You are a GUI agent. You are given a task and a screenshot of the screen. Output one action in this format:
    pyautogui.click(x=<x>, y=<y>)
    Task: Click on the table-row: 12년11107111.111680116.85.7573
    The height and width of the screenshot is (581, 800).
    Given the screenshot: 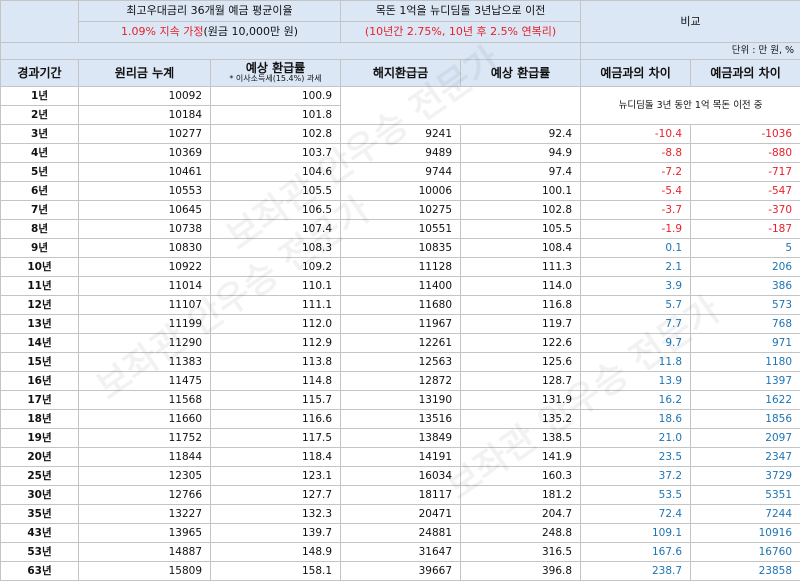 What is the action you would take?
    pyautogui.click(x=400, y=305)
    